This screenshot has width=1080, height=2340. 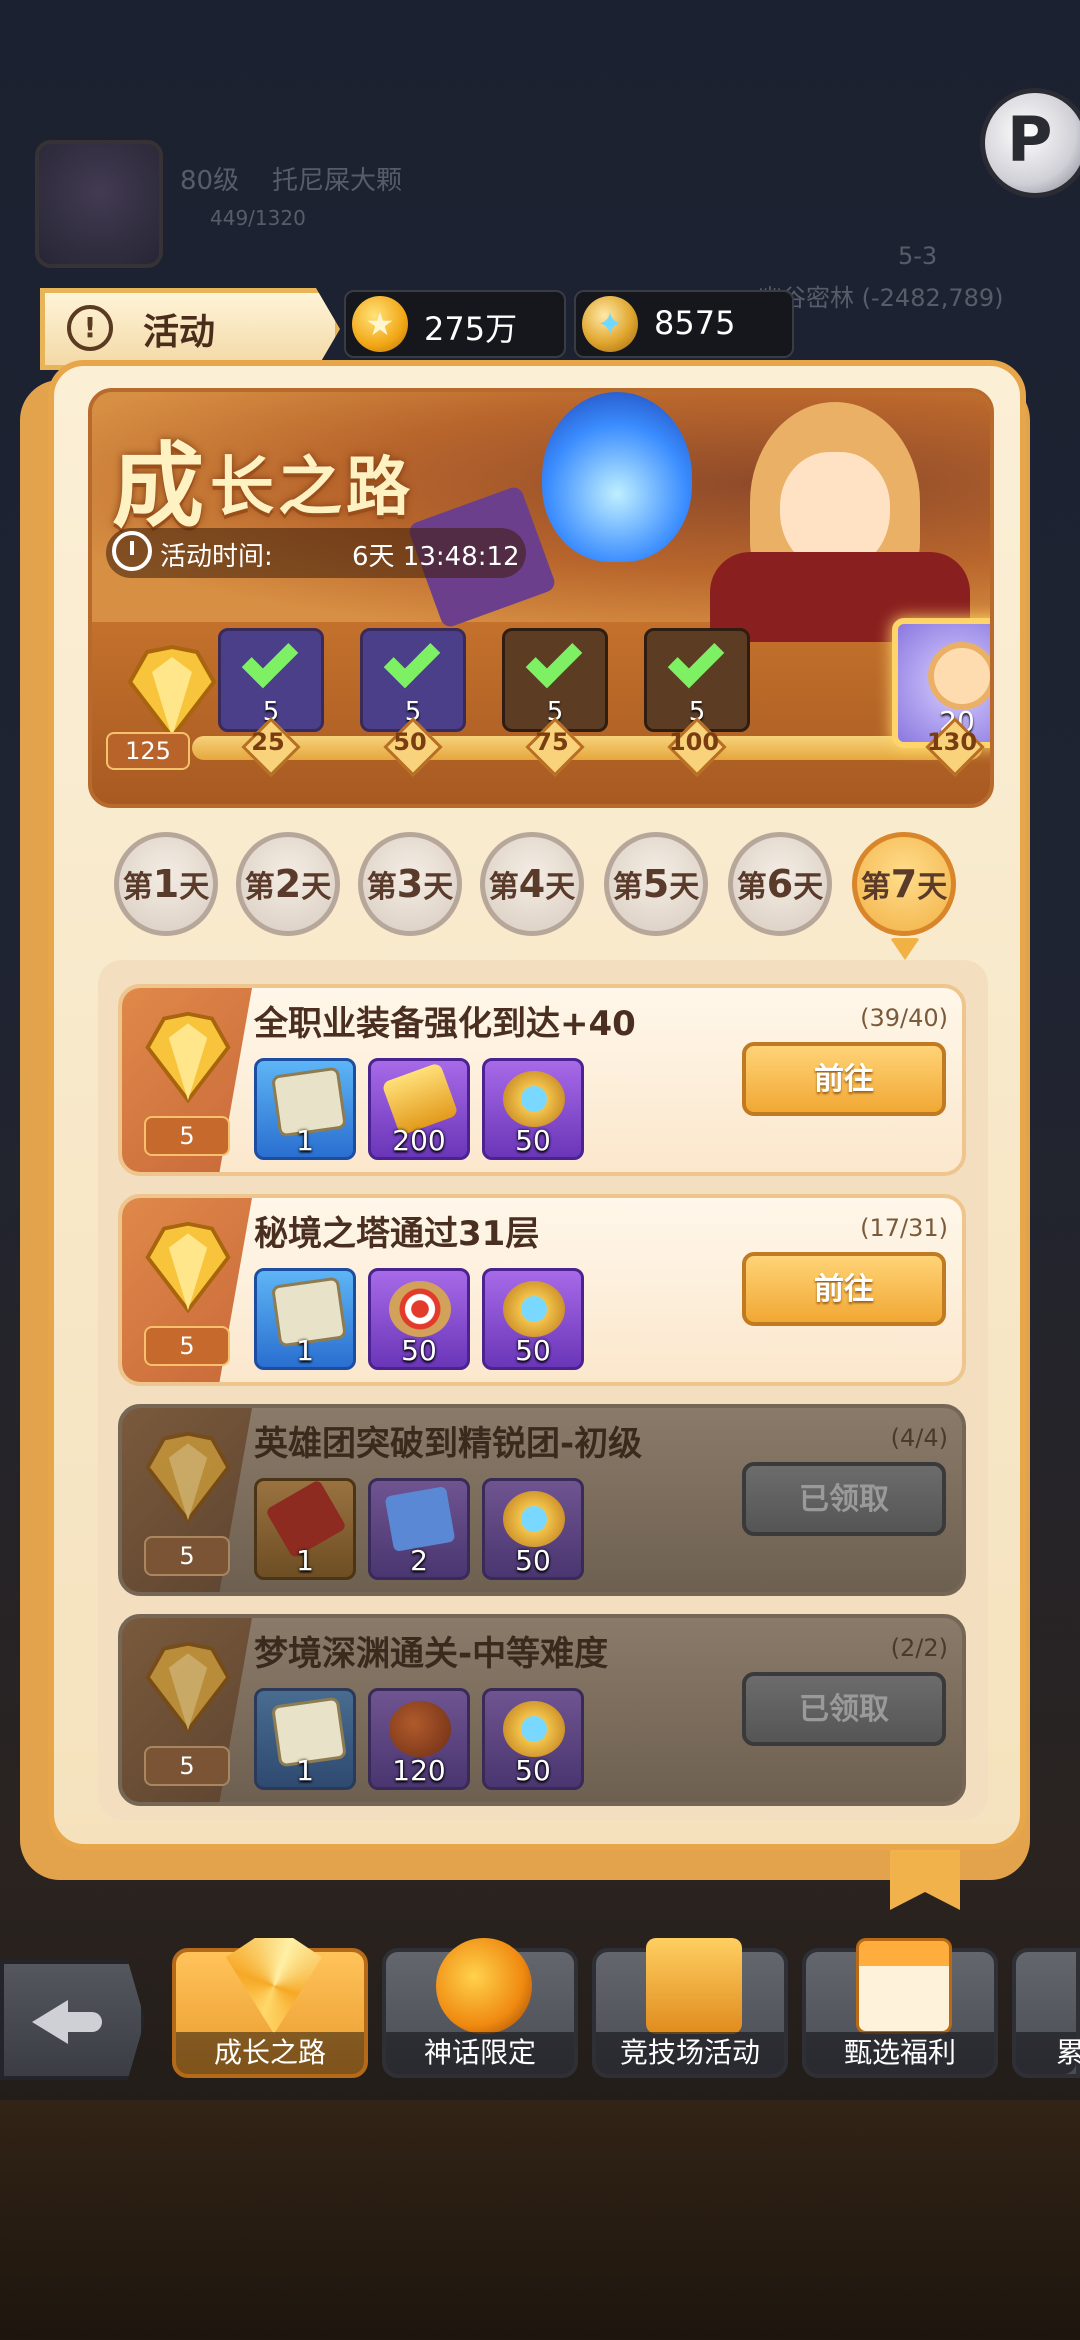 I want to click on banner-title-rest: 长之路, so click(x=312, y=488).